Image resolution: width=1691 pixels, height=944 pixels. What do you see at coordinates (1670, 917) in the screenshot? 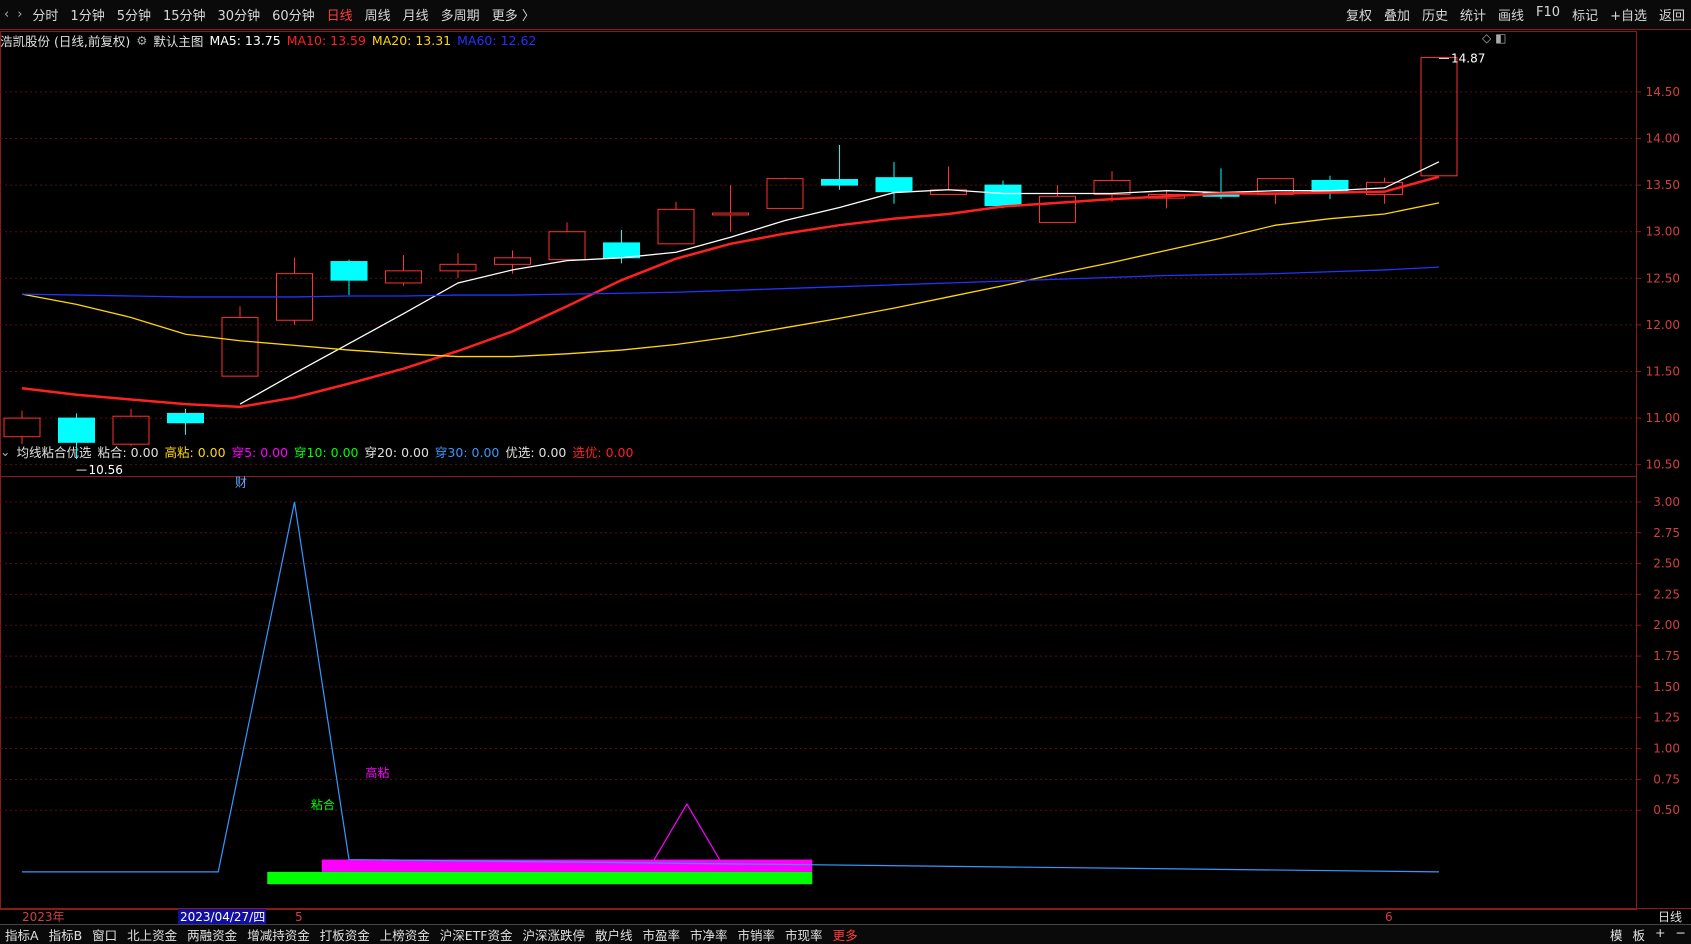
I see `x-axis-label-4: 日线` at bounding box center [1670, 917].